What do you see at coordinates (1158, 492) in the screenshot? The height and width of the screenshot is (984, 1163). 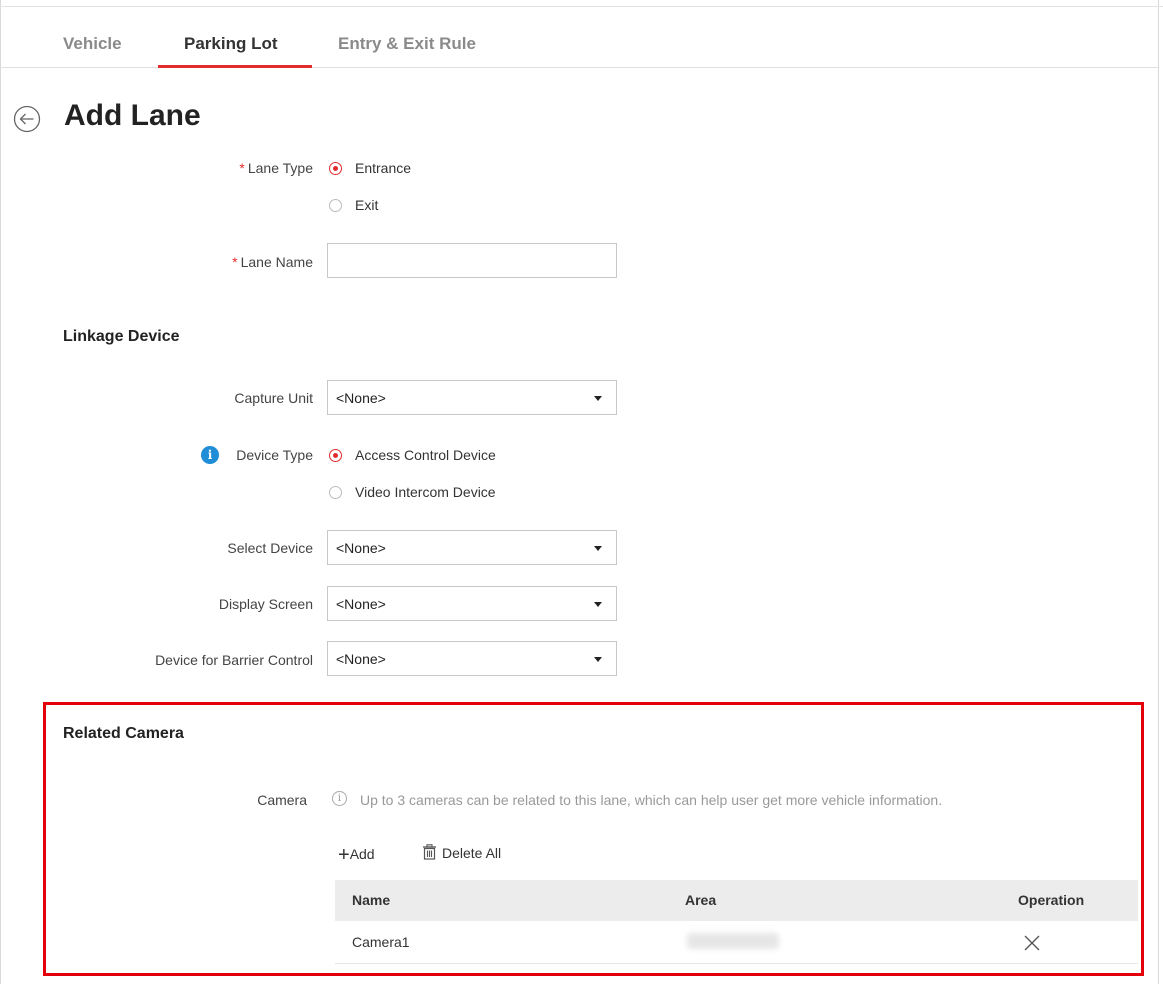 I see `right-border` at bounding box center [1158, 492].